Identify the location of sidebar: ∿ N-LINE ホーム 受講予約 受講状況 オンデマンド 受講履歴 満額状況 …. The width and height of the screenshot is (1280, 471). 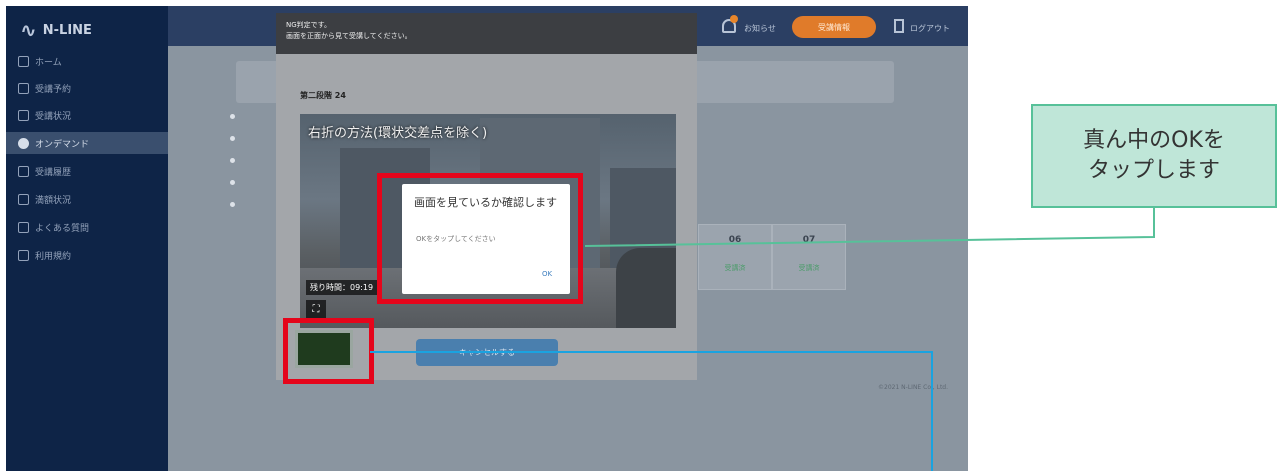
(87, 238).